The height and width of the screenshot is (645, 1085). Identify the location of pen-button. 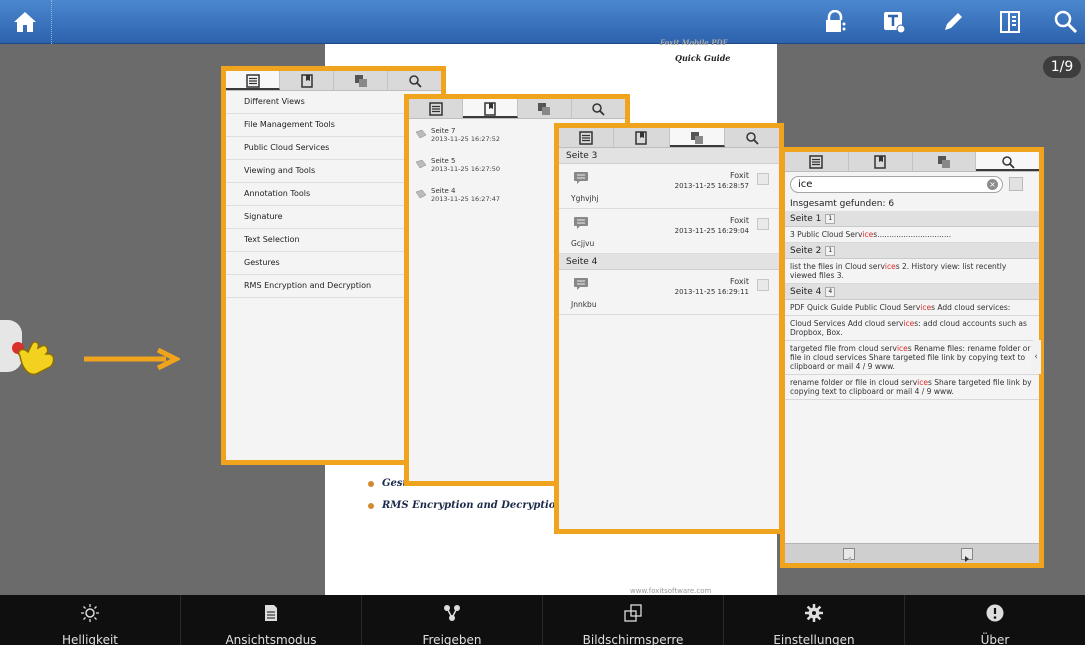
(953, 22).